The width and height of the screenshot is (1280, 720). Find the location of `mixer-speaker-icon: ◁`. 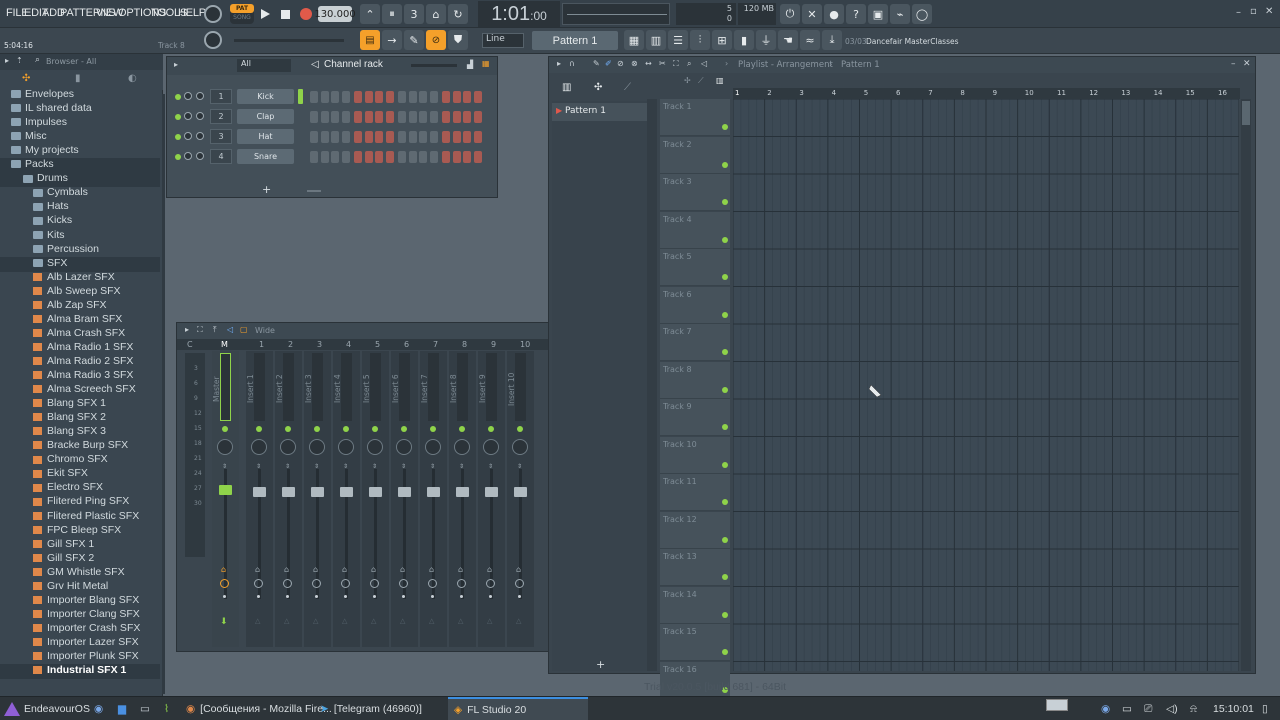

mixer-speaker-icon: ◁ is located at coordinates (230, 329).